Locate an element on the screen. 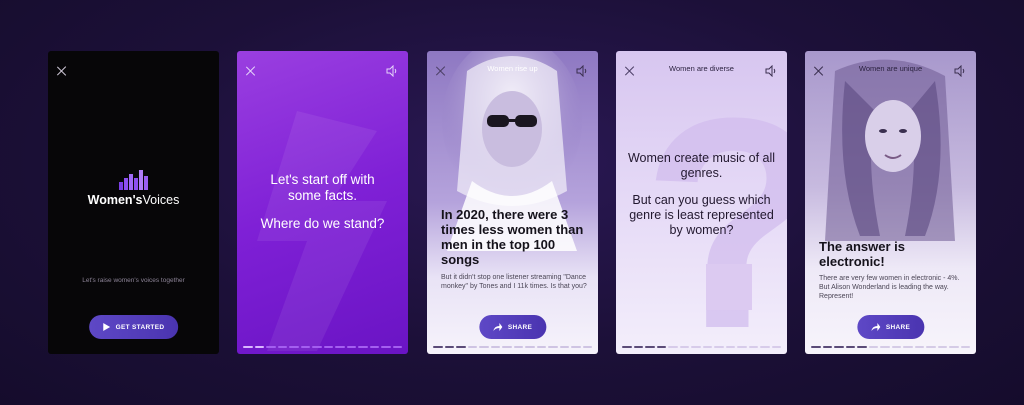 The image size is (1024, 405). equalizer-logo-icon is located at coordinates (133, 180).